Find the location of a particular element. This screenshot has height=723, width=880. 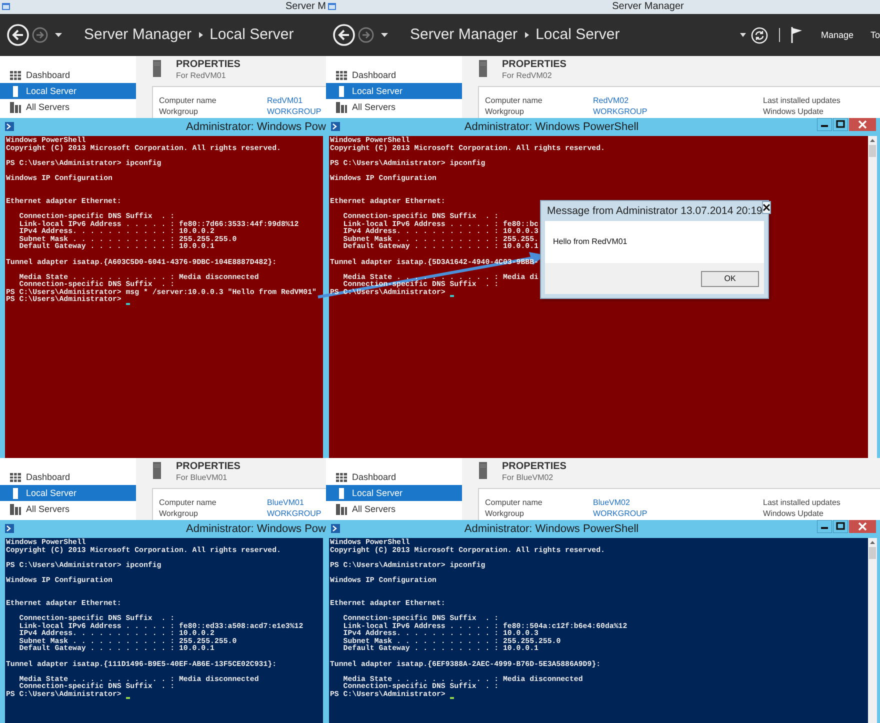

window-title: Server Manager is located at coordinates (648, 7).